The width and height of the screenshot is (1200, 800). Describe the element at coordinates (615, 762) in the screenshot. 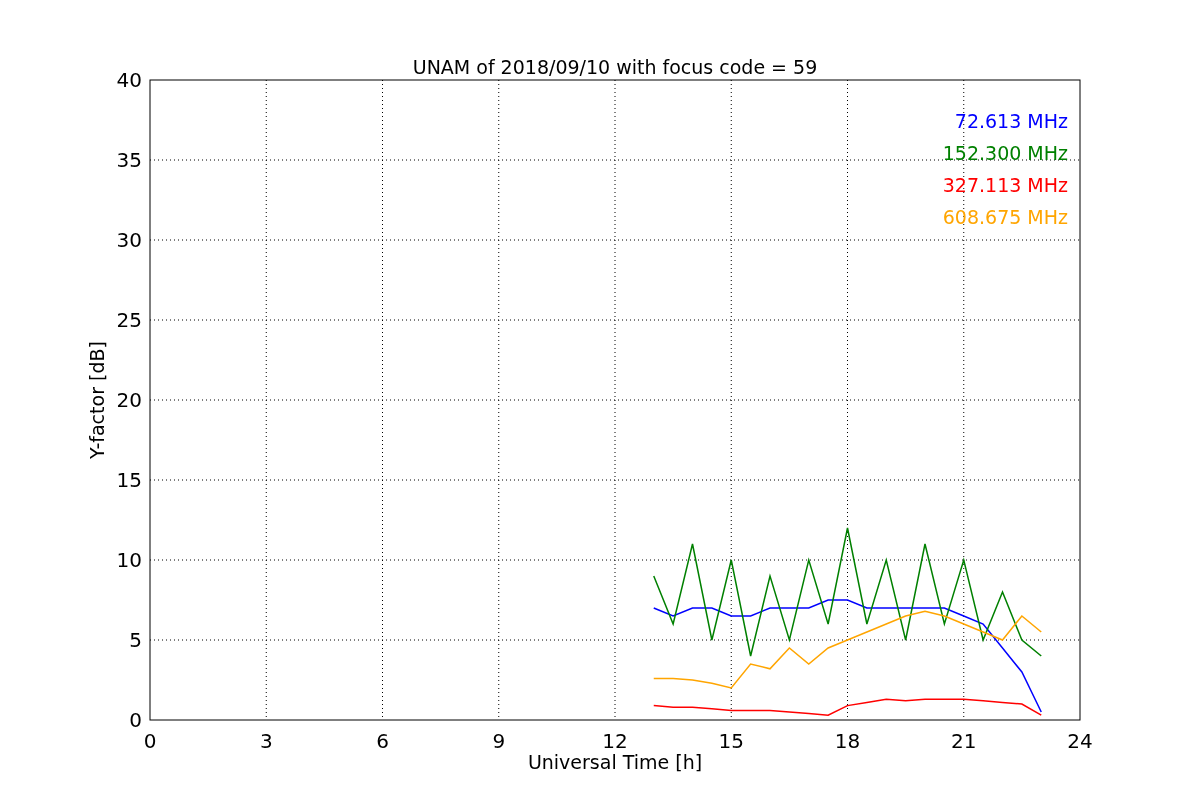

I see `x-axis-label: Universal Time [h]` at that location.